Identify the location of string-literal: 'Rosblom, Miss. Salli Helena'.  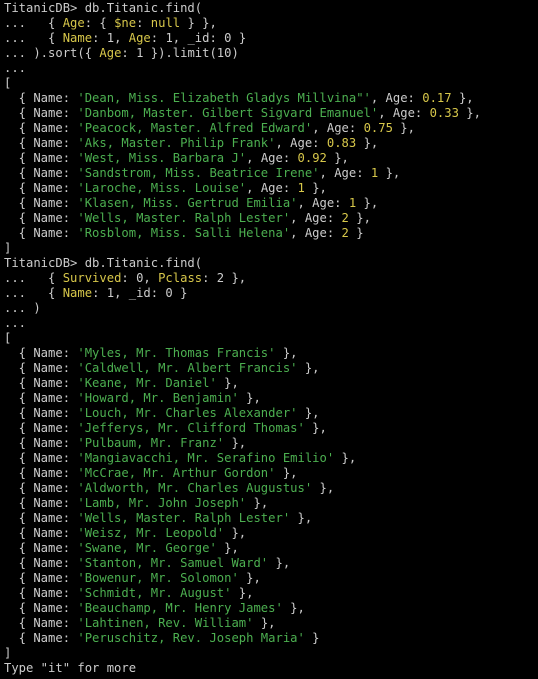
(184, 233).